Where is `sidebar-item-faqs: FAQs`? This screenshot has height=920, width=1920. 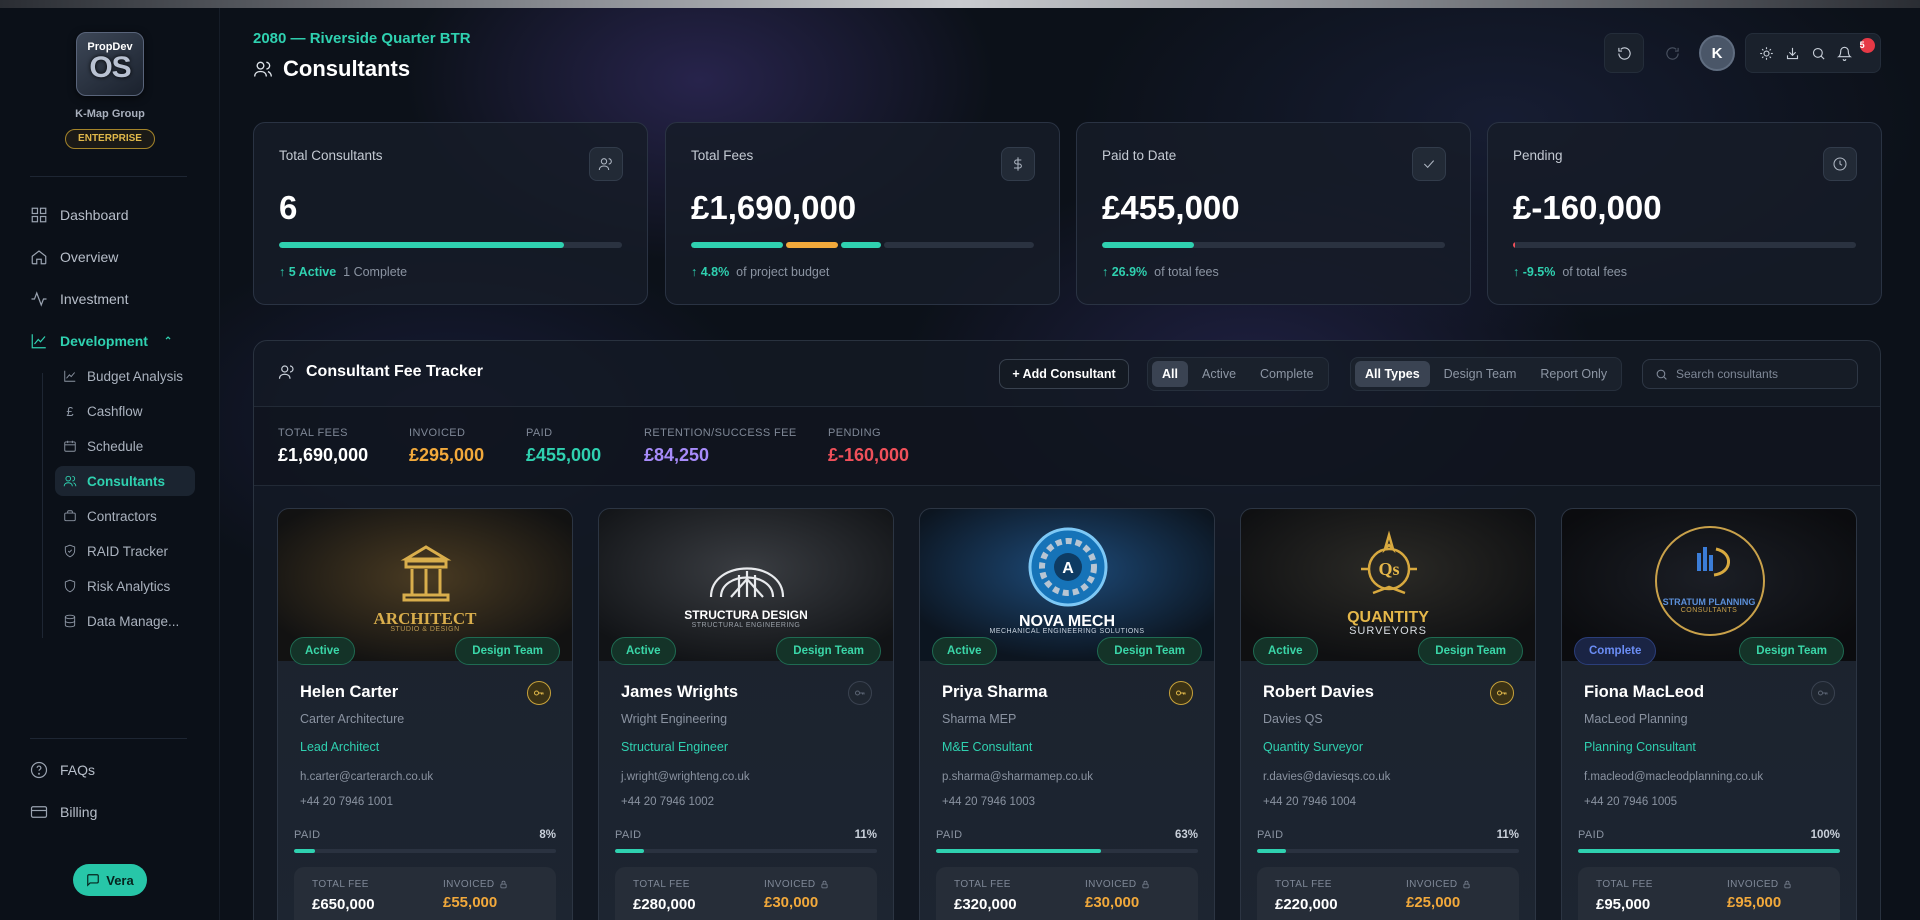 sidebar-item-faqs: FAQs is located at coordinates (62, 770).